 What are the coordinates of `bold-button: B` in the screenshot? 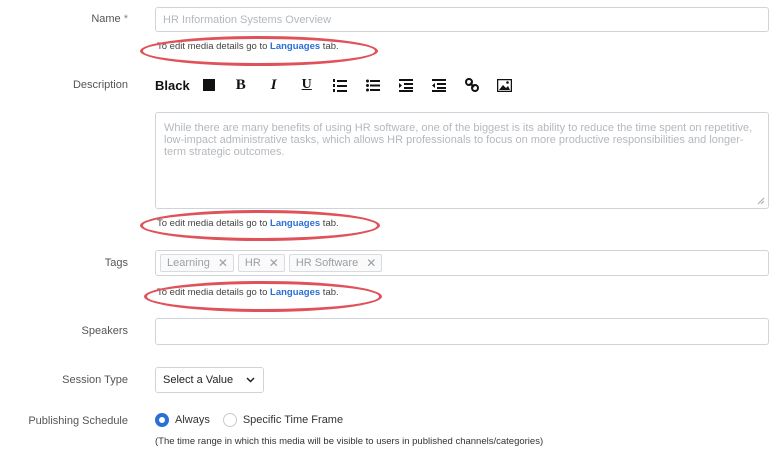 It's located at (241, 85).